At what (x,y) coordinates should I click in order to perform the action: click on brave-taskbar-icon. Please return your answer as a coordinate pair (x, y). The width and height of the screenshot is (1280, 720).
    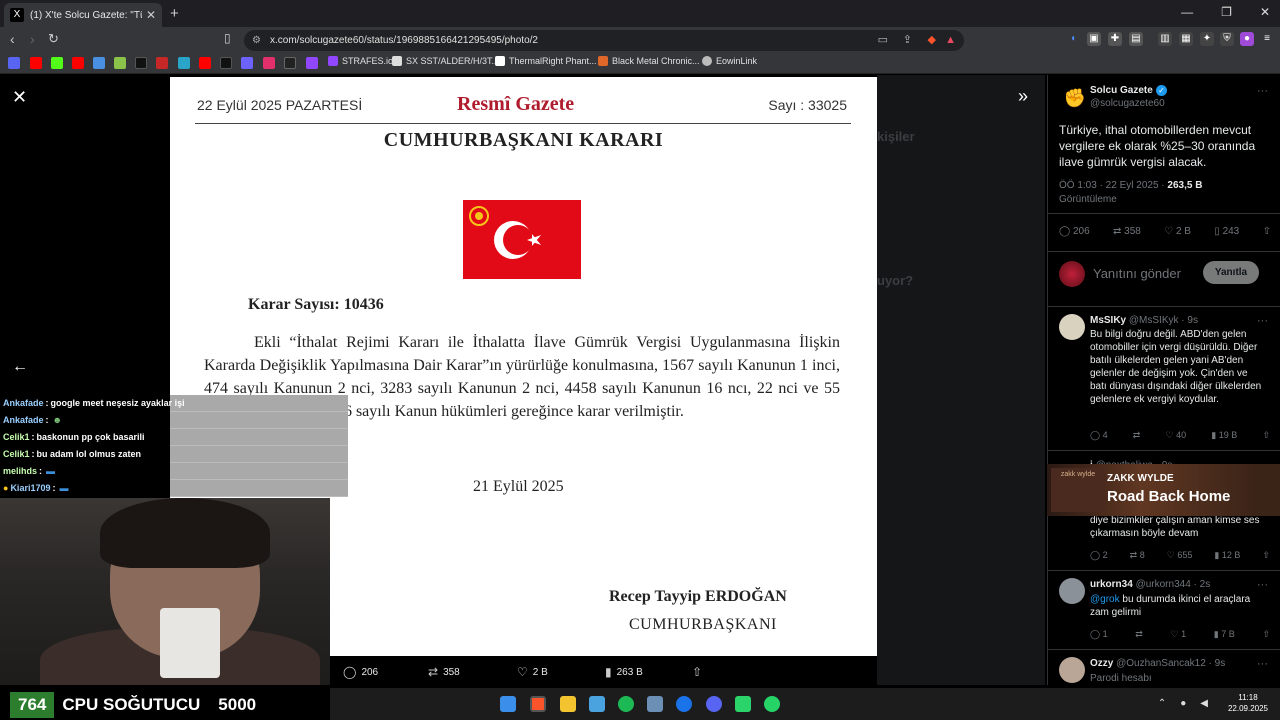
    Looking at the image, I should click on (538, 704).